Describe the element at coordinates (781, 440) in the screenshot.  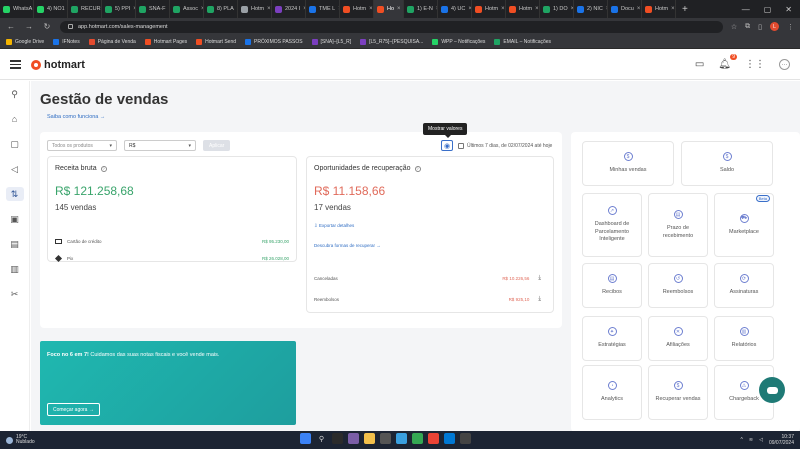
I see `clock: 10:37 09/07/2024` at that location.